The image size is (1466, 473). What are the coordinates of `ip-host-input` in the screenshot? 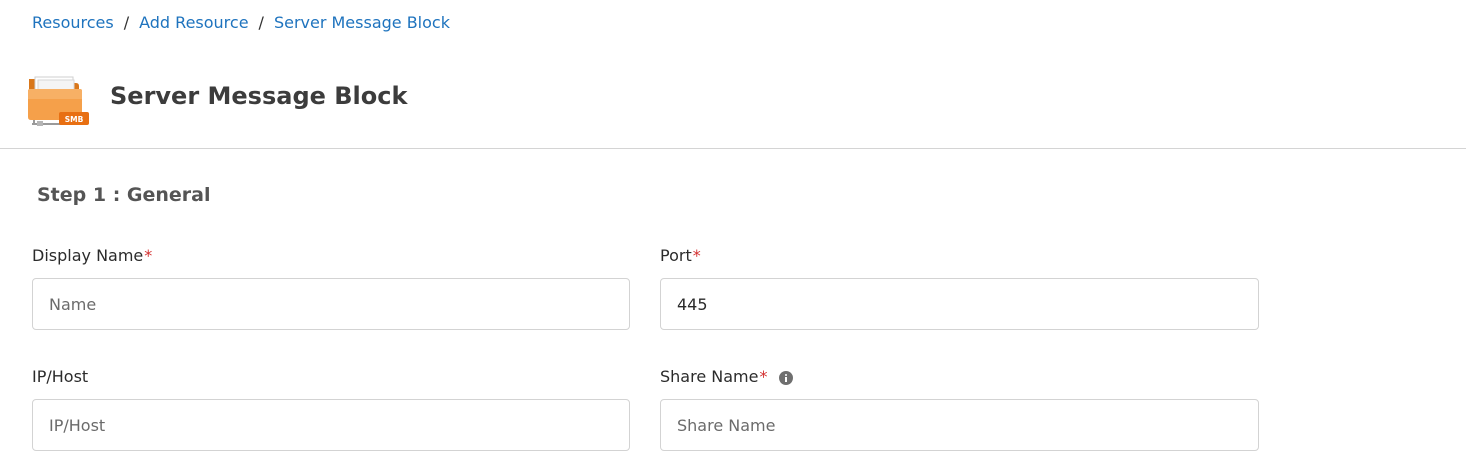 It's located at (331, 425).